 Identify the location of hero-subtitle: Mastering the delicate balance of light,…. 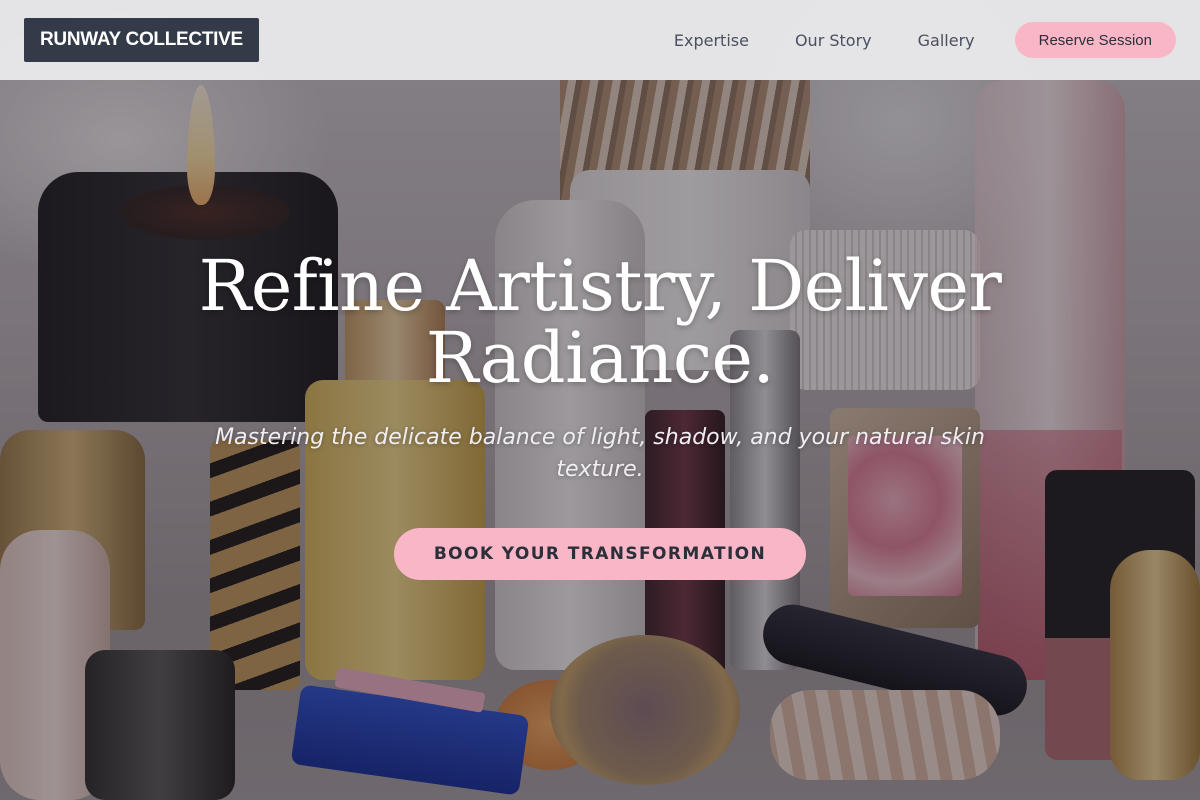
(600, 453).